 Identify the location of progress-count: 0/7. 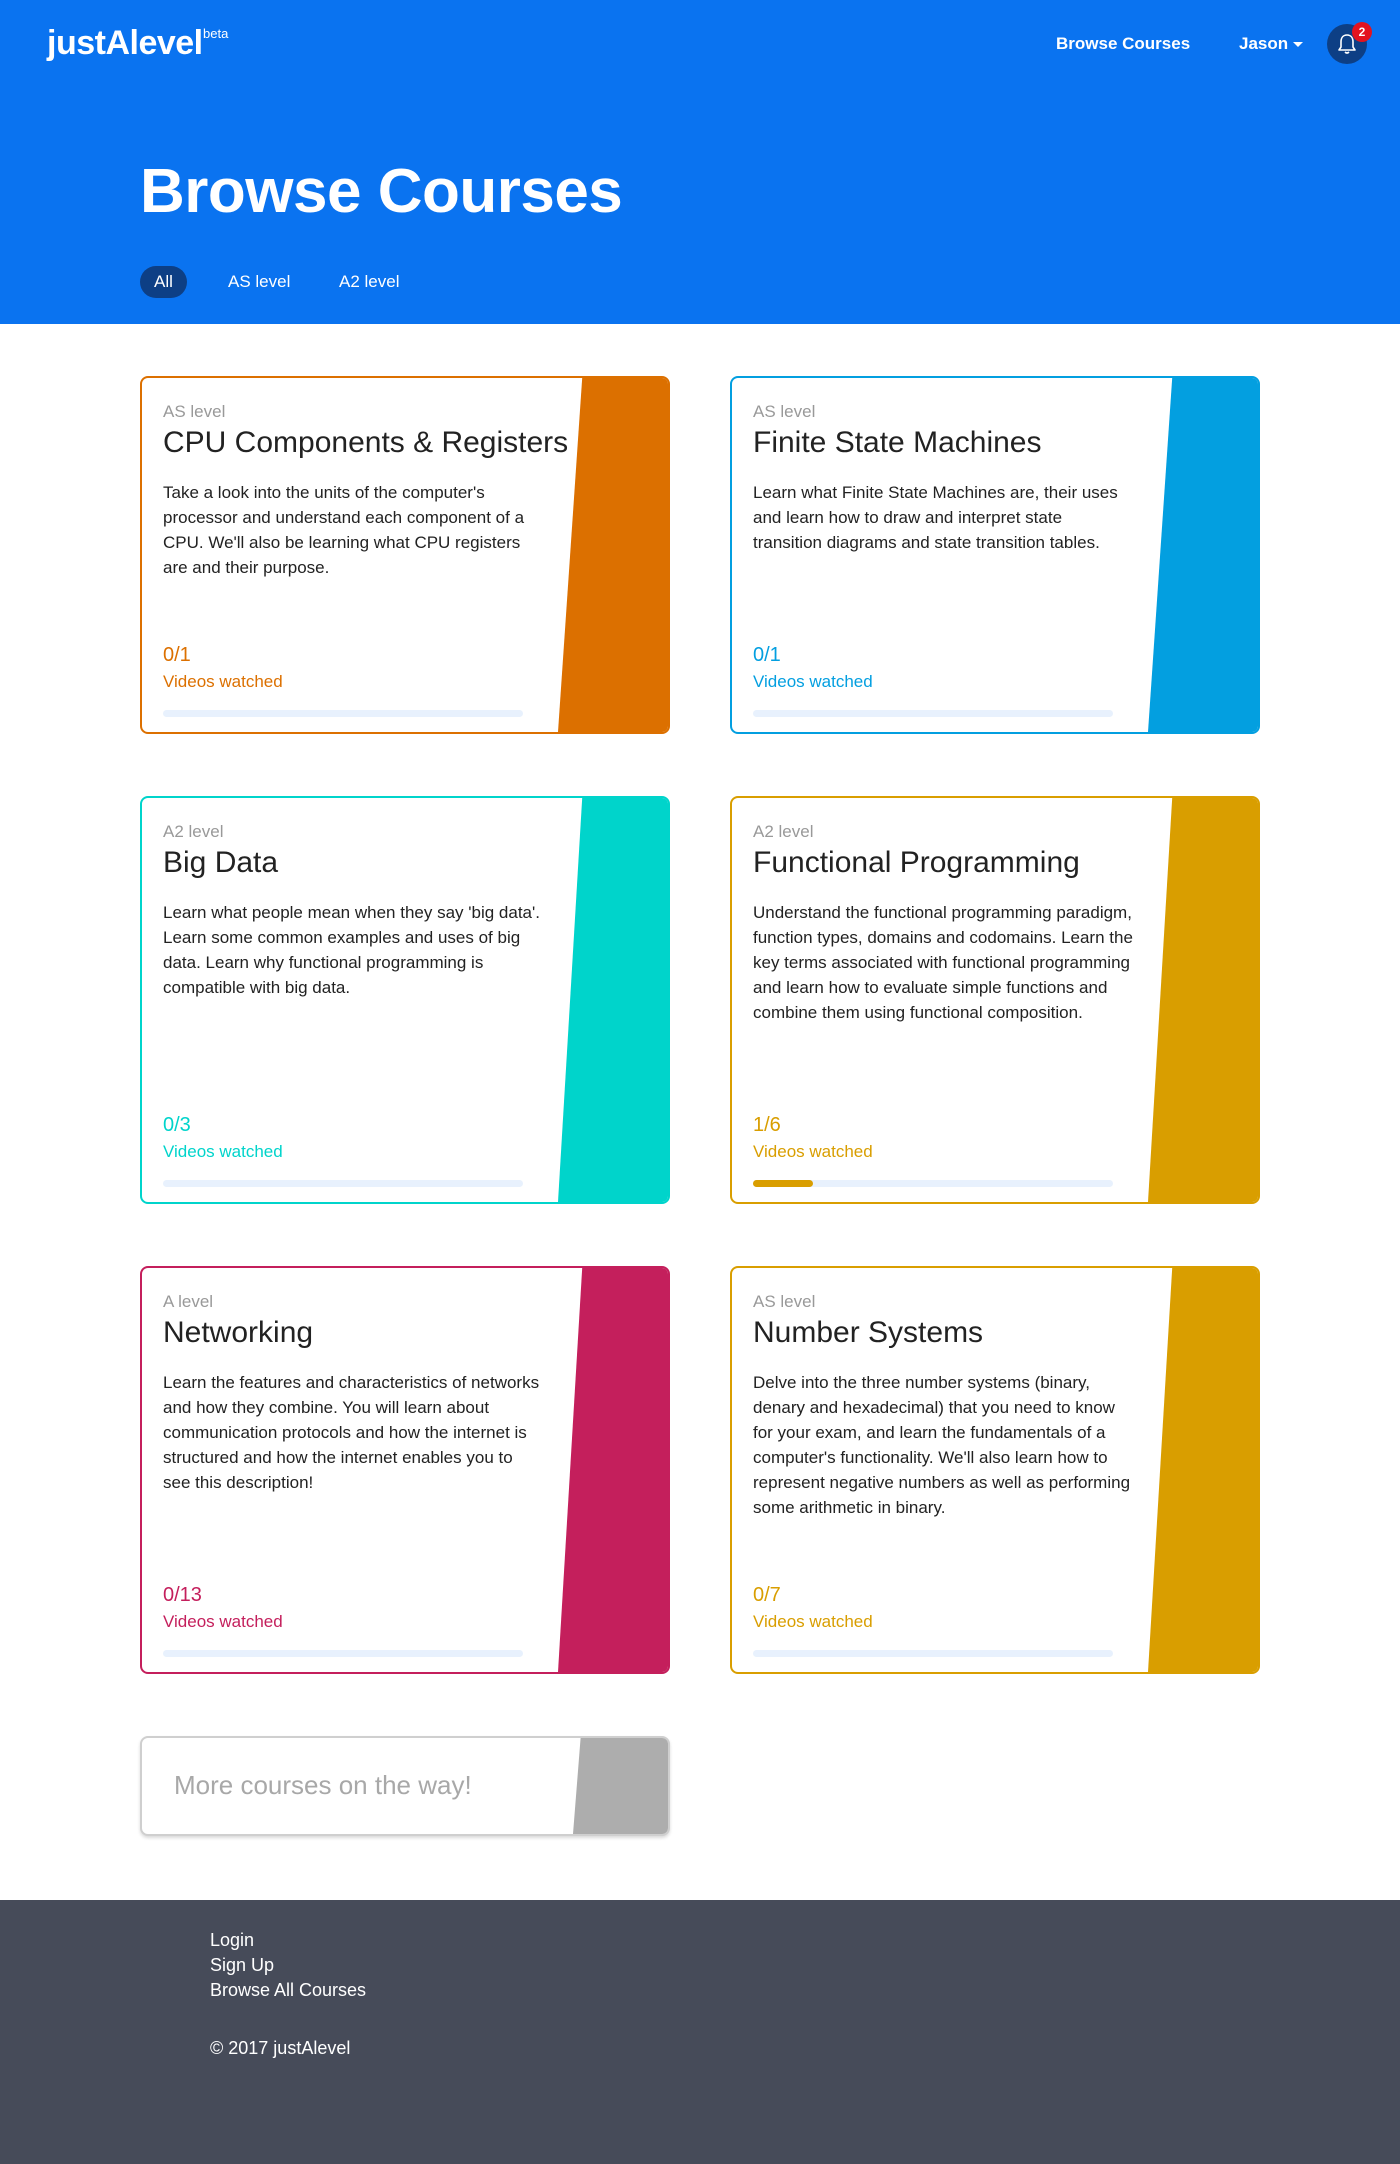
(767, 1595).